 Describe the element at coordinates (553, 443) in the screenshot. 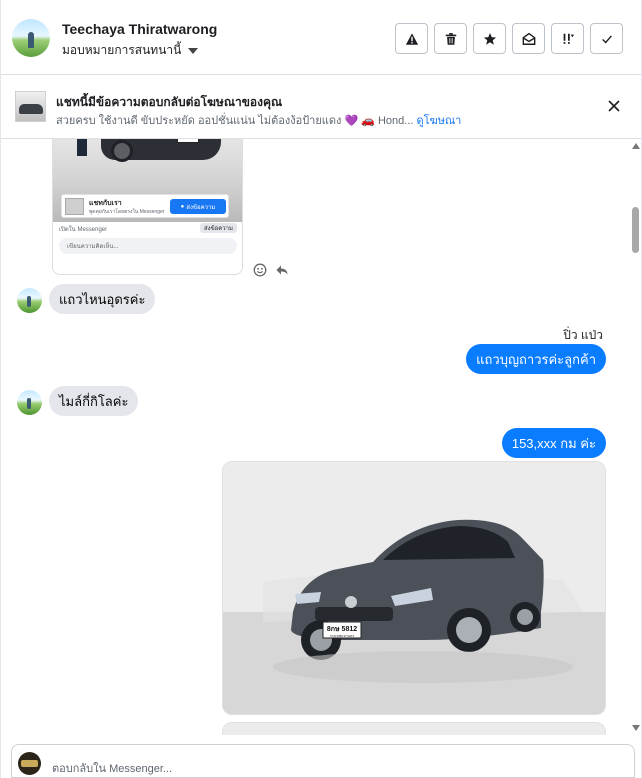

I see `outgoing-message: 153,xxx กม ค่ะ` at that location.